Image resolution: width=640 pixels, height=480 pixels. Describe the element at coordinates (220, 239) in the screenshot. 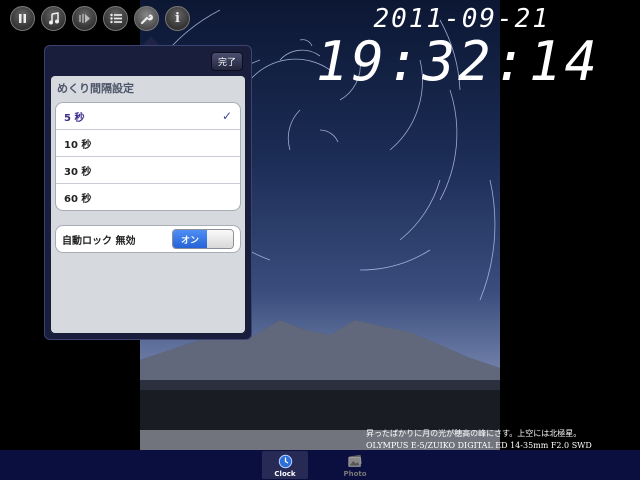

I see `toggle-knob` at that location.